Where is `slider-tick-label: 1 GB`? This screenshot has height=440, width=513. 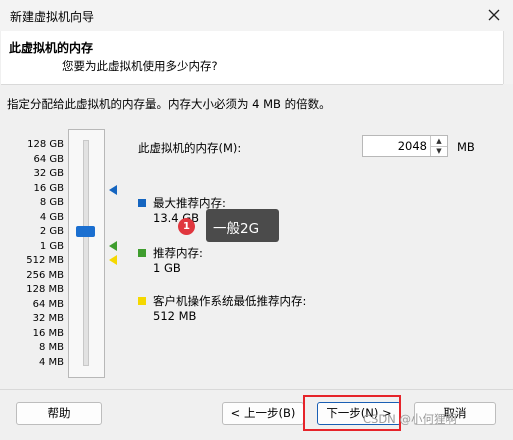 slider-tick-label: 1 GB is located at coordinates (51, 246).